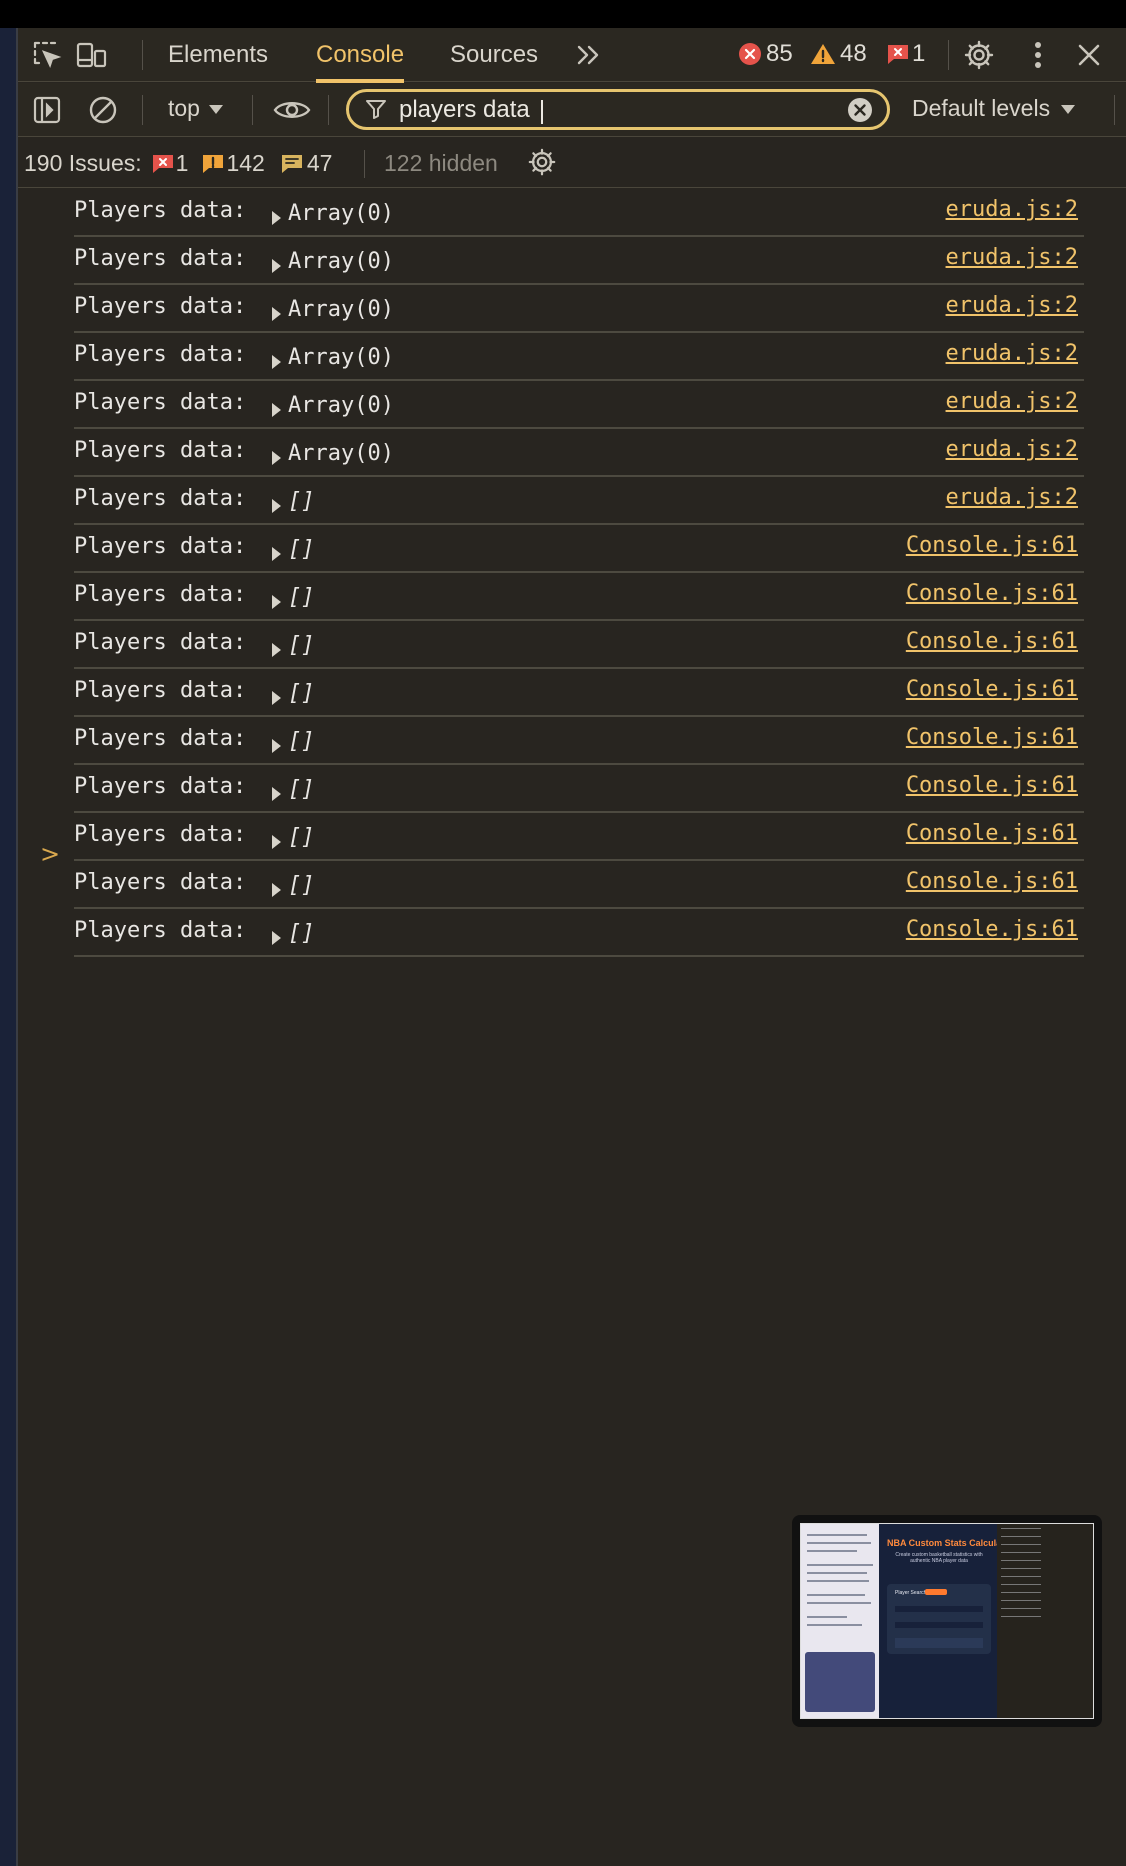 This screenshot has width=1126, height=1866. I want to click on gear-icon, so click(979, 55).